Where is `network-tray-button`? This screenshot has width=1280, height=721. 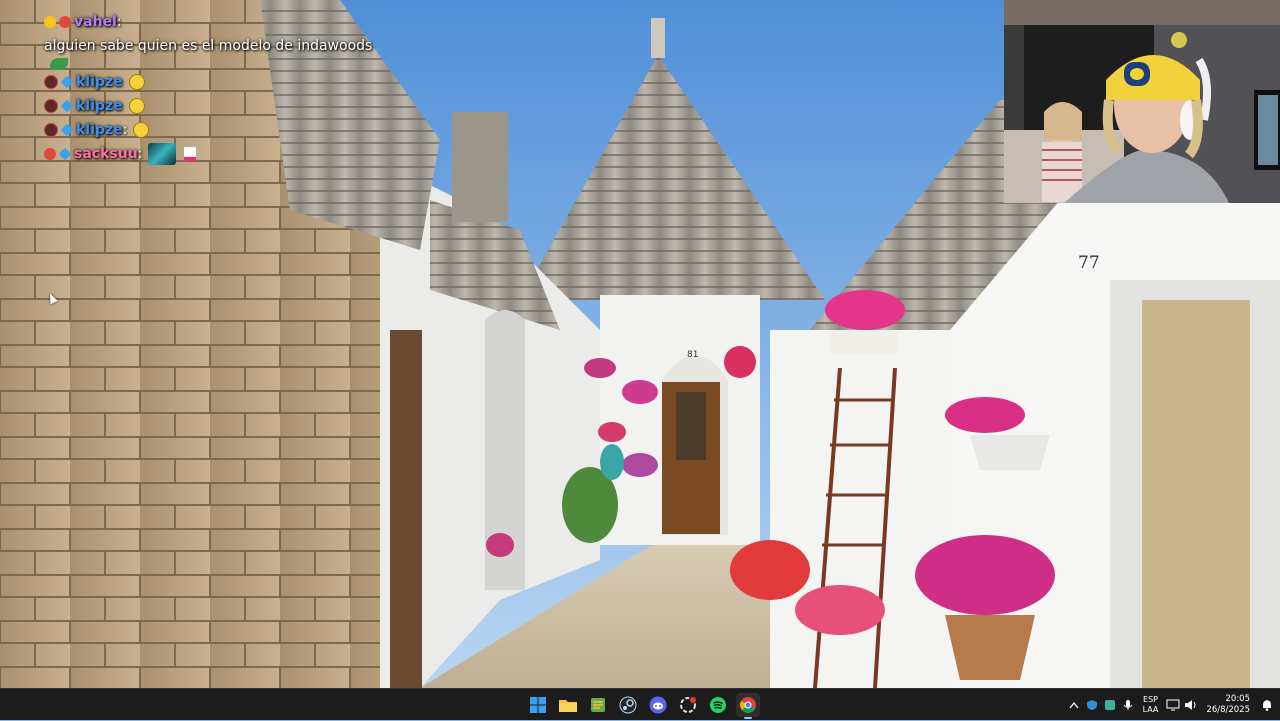
network-tray-button is located at coordinates (1173, 705).